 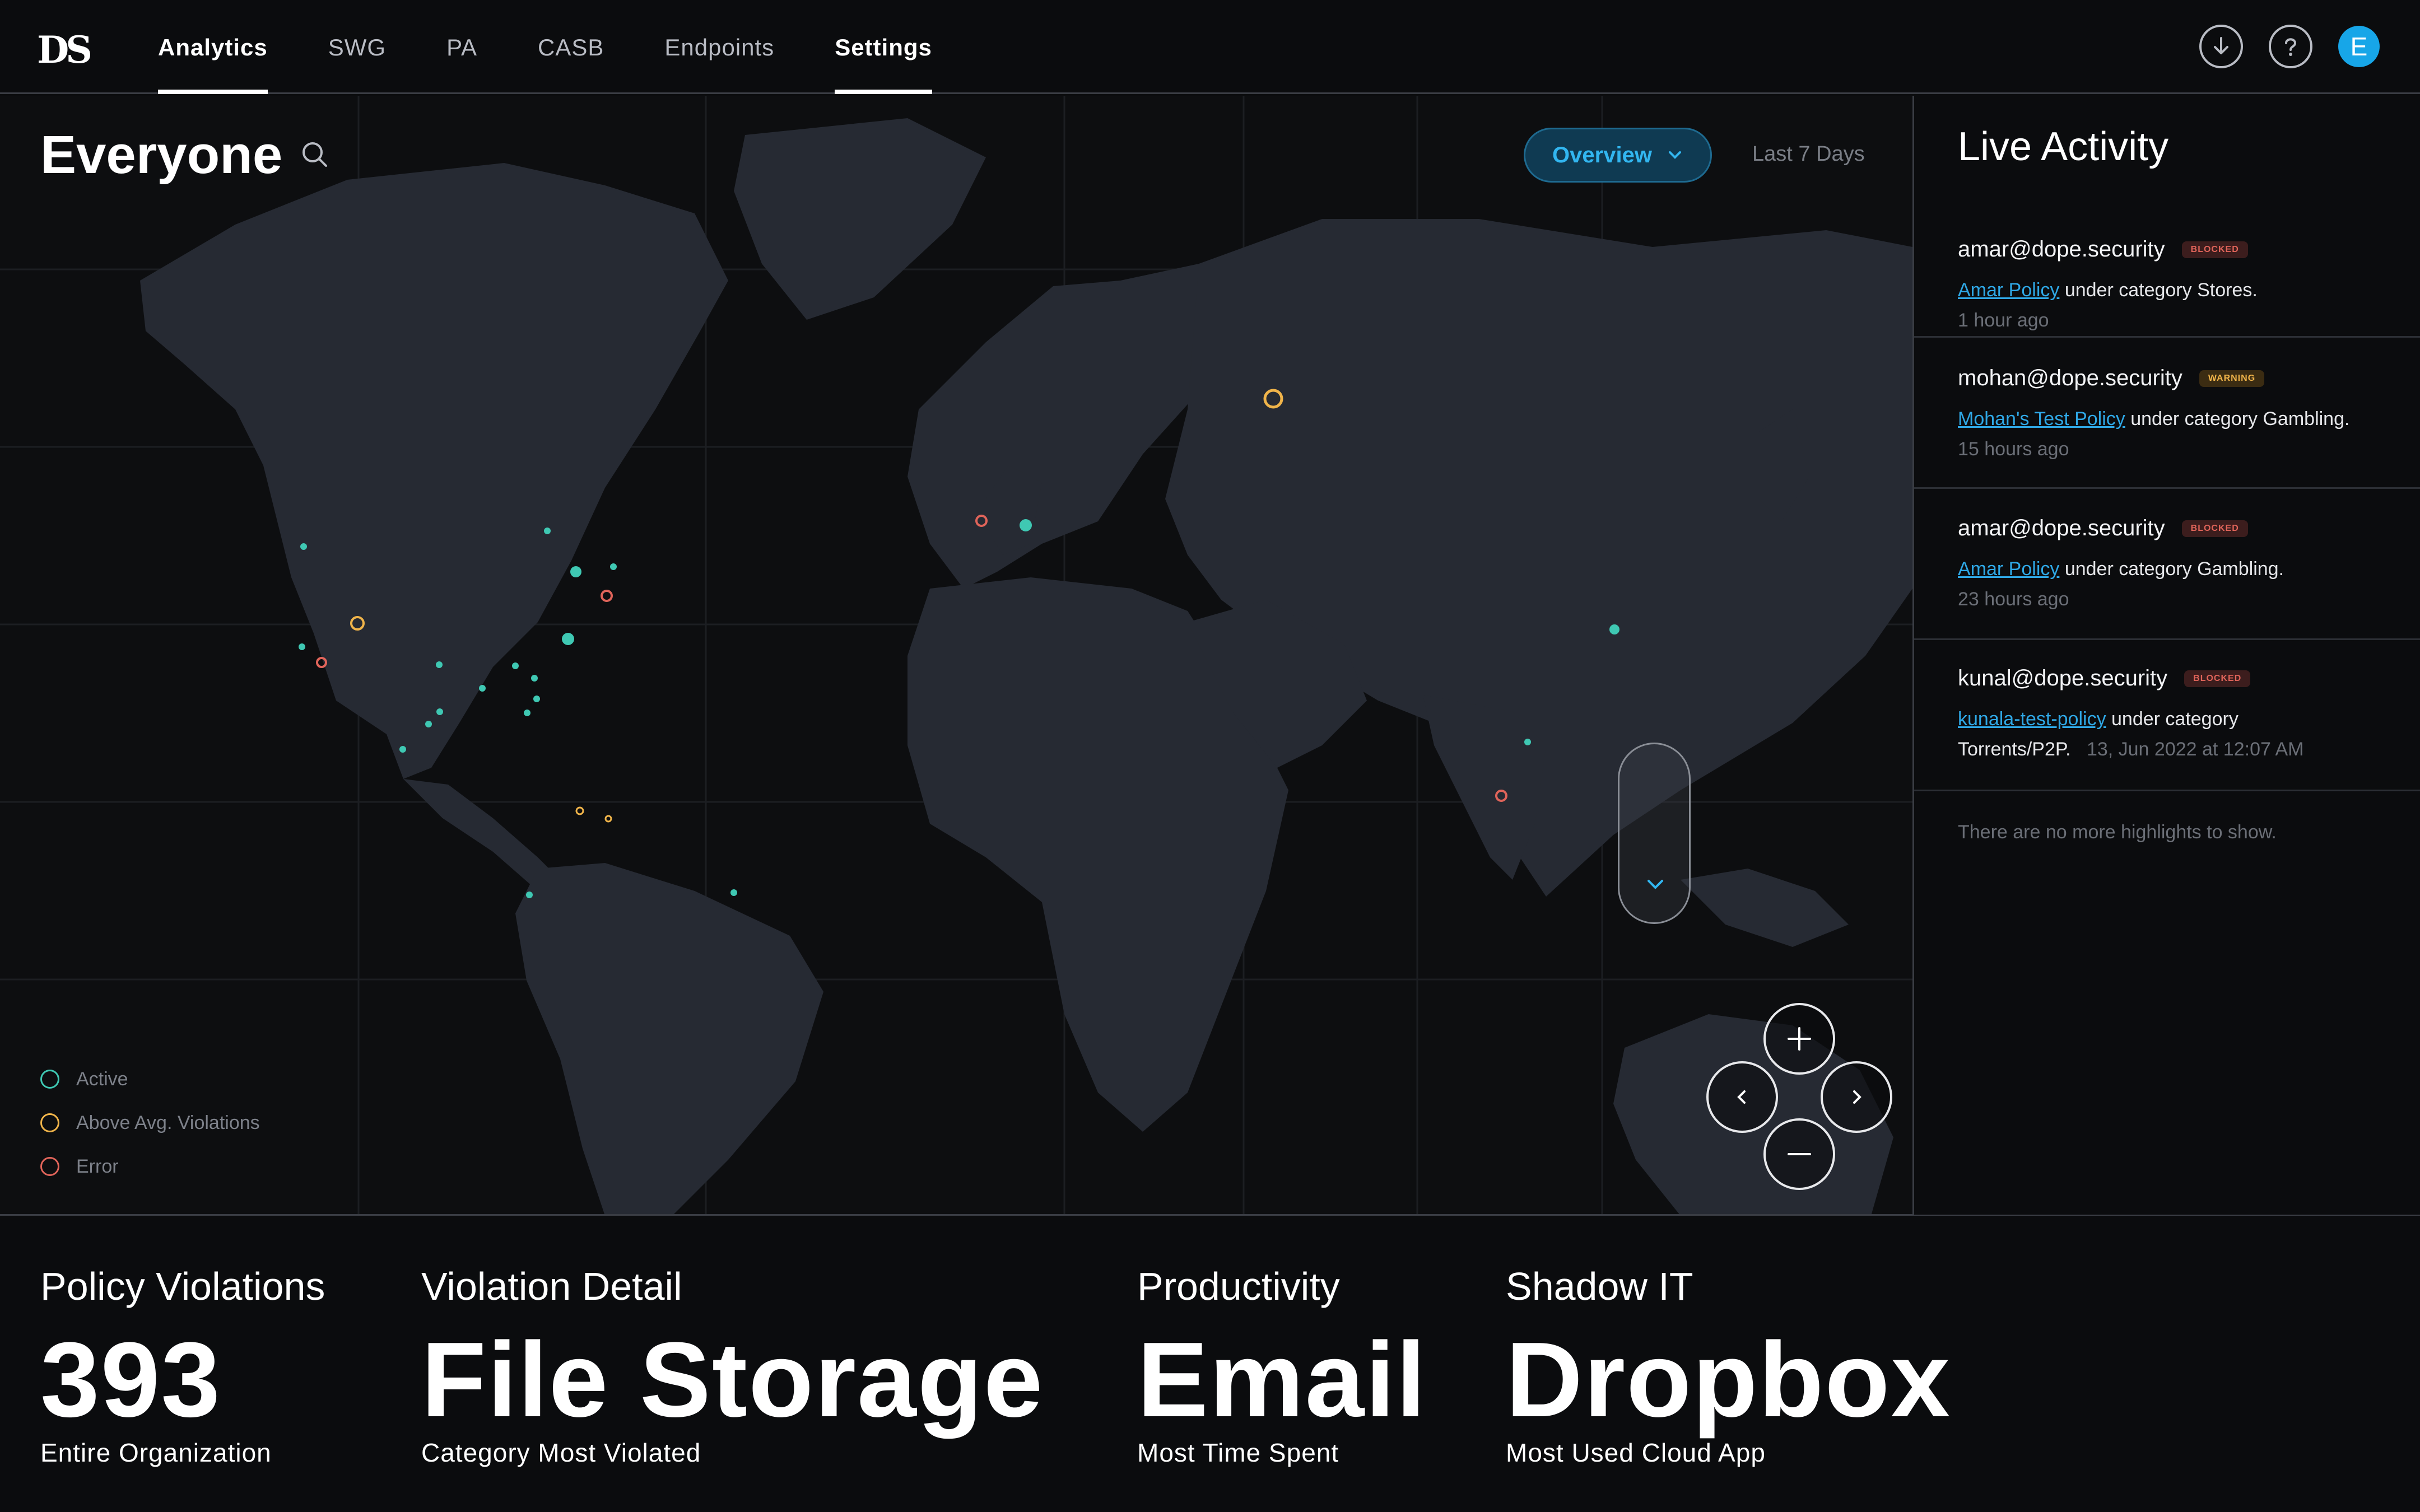 What do you see at coordinates (2014, 449) in the screenshot?
I see `activity-time: 15 hours ago` at bounding box center [2014, 449].